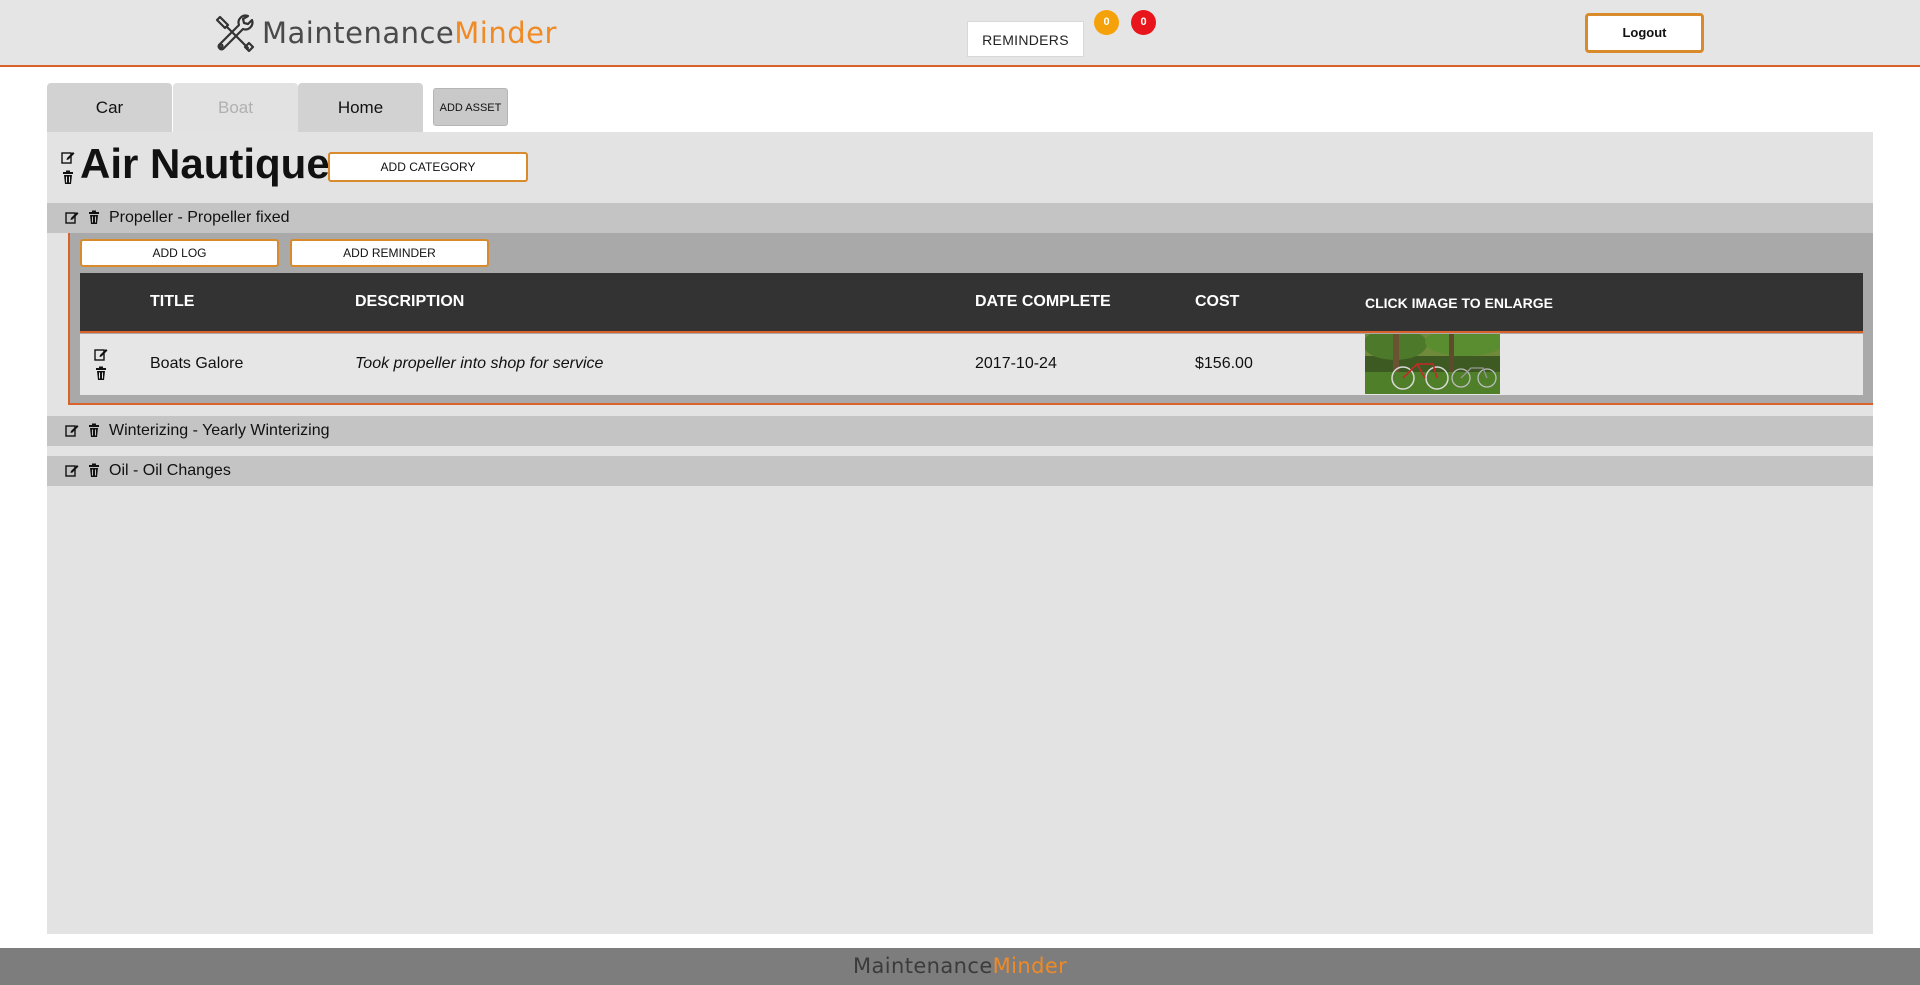 The image size is (1920, 985). I want to click on reminder-count-badge-orange: 0, so click(1106, 22).